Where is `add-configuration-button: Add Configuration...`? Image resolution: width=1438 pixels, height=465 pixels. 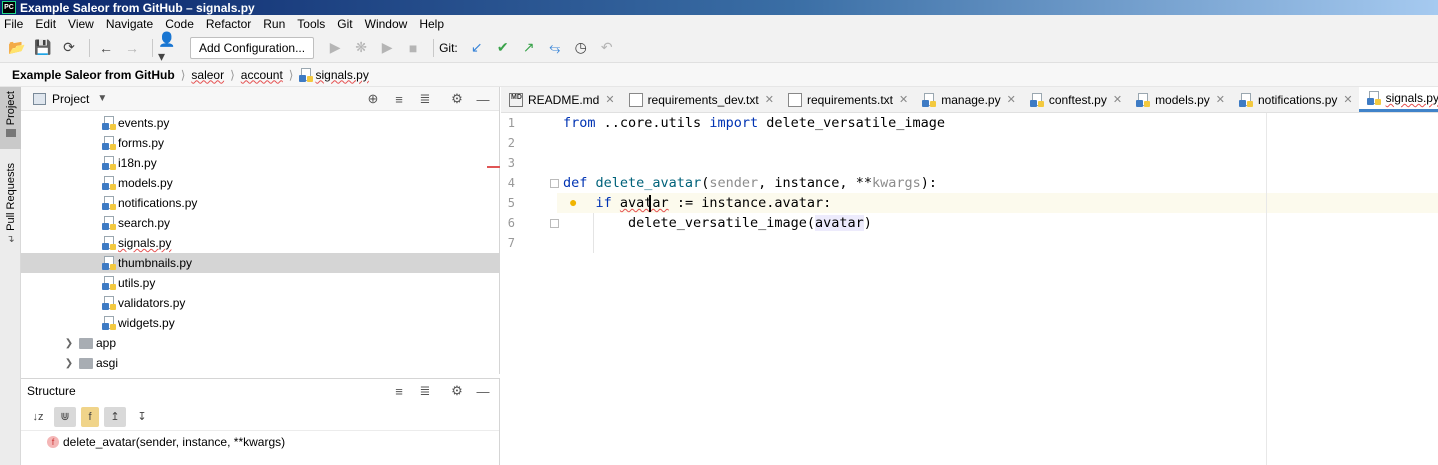 add-configuration-button: Add Configuration... is located at coordinates (252, 47).